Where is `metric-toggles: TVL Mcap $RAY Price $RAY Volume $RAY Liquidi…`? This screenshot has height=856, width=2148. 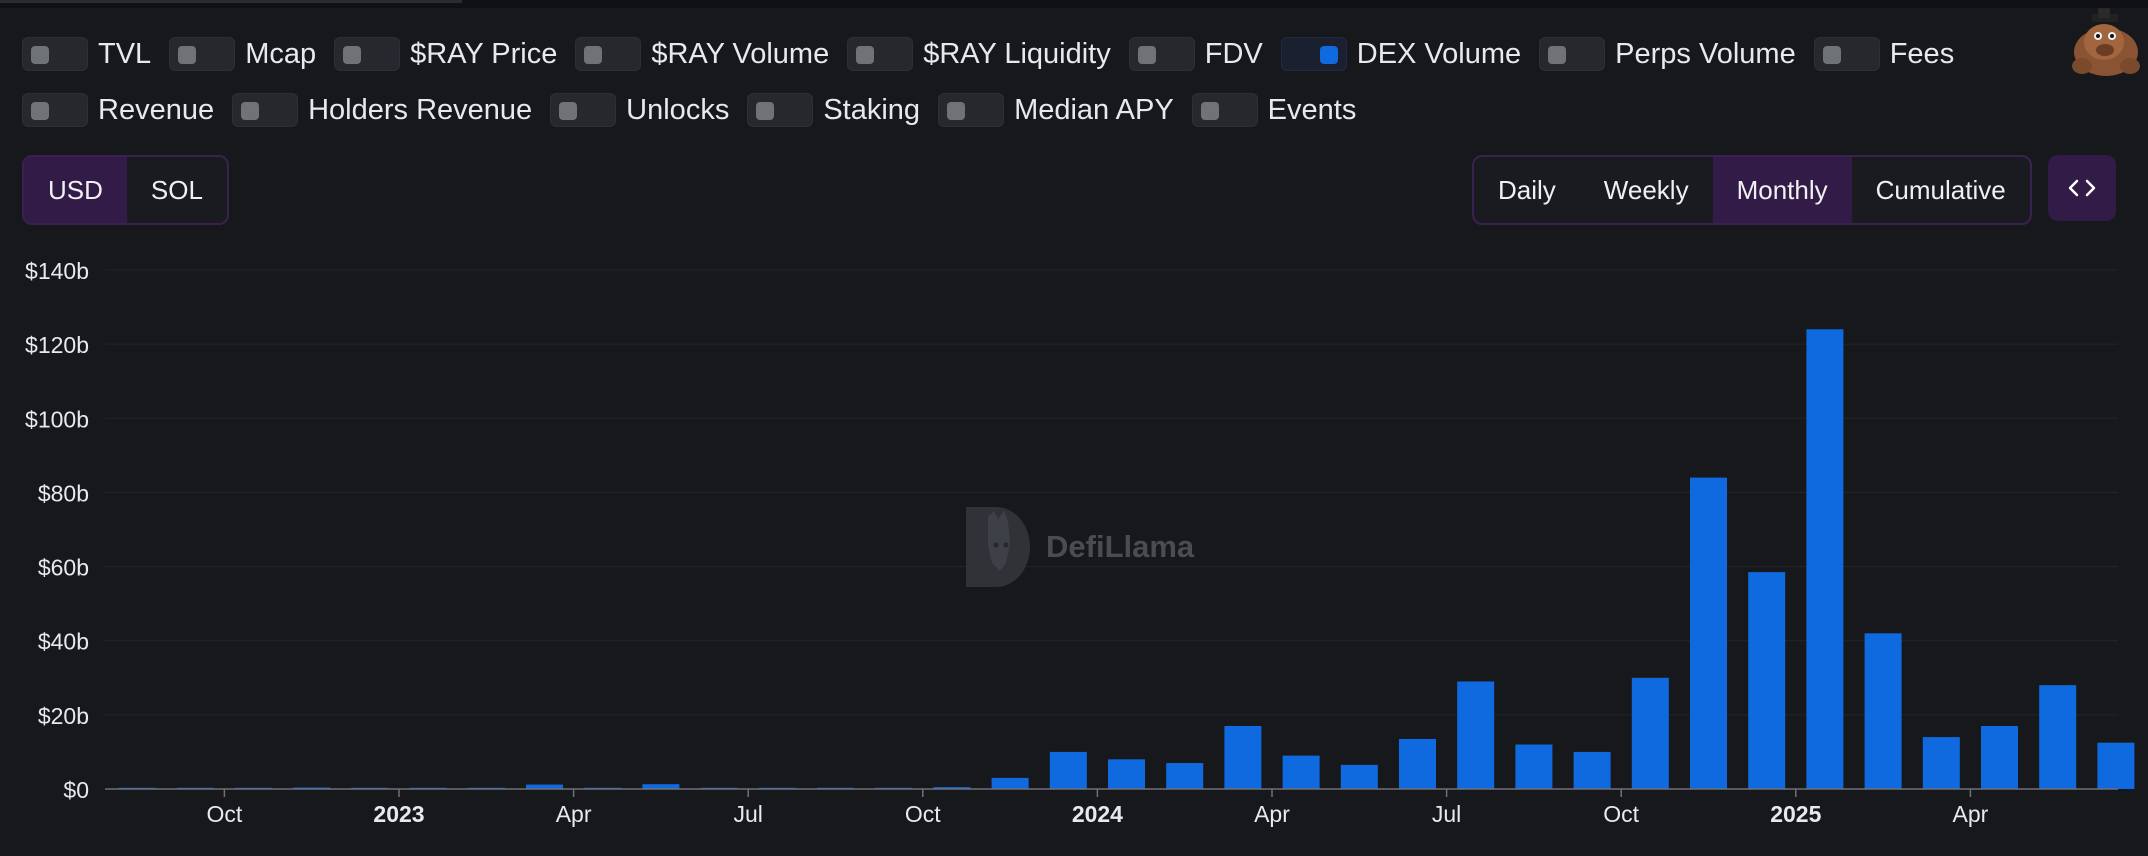 metric-toggles: TVL Mcap $RAY Price $RAY Volume $RAY Liquidi… is located at coordinates (1042, 90).